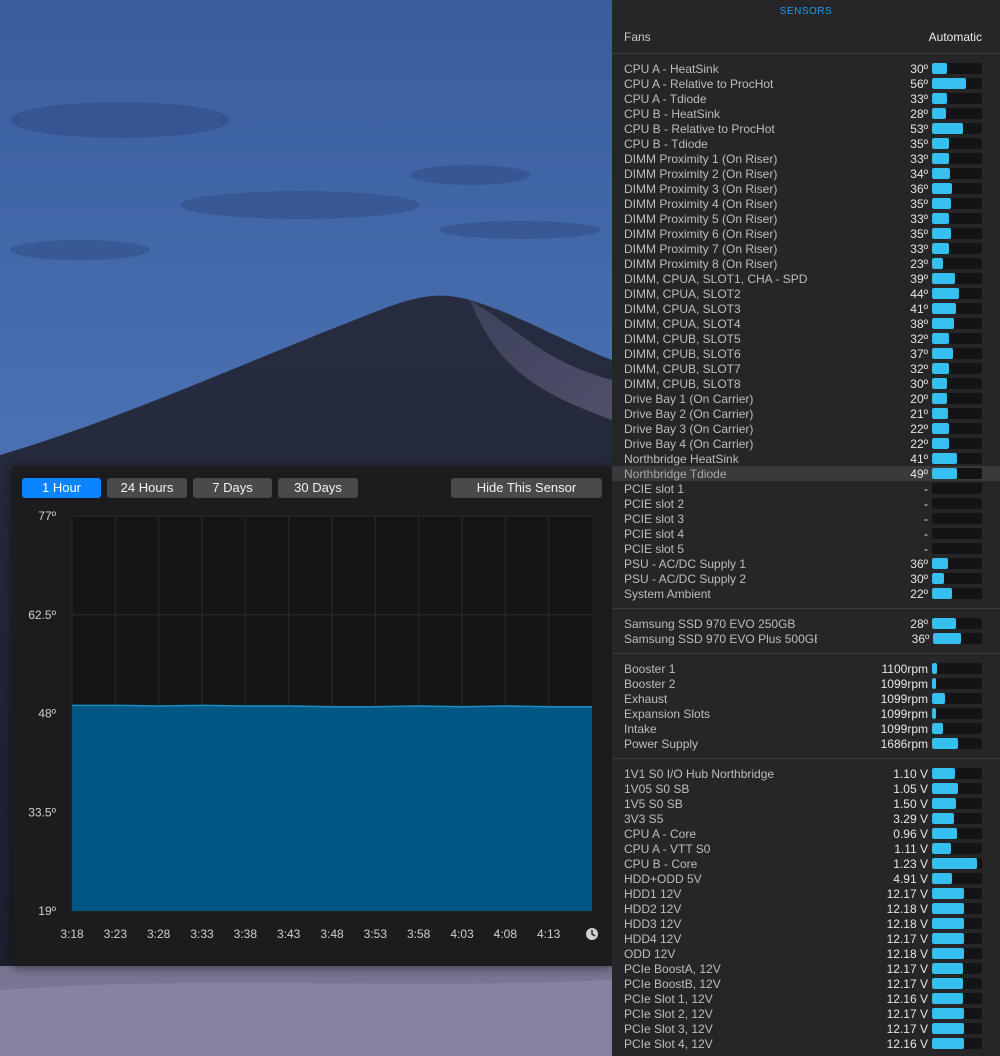 This screenshot has height=1056, width=1000. Describe the element at coordinates (506, 934) in the screenshot. I see `x-tick-label: 4:08` at that location.